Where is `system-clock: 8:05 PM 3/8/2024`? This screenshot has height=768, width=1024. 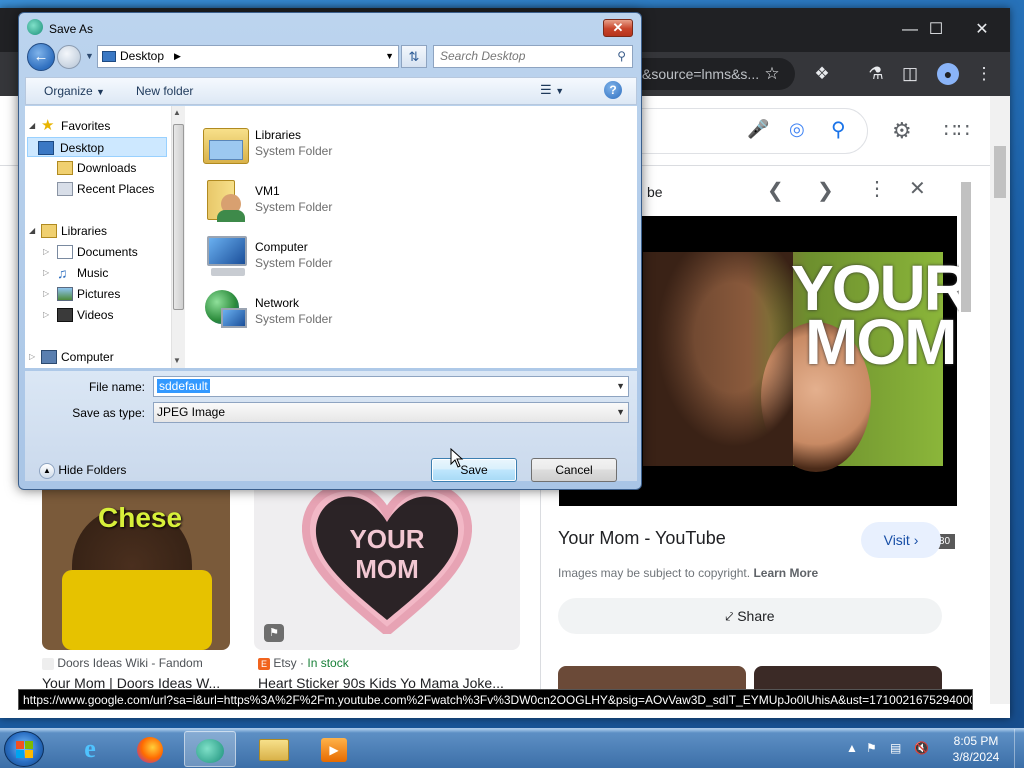
system-clock: 8:05 PM 3/8/2024 is located at coordinates (976, 749).